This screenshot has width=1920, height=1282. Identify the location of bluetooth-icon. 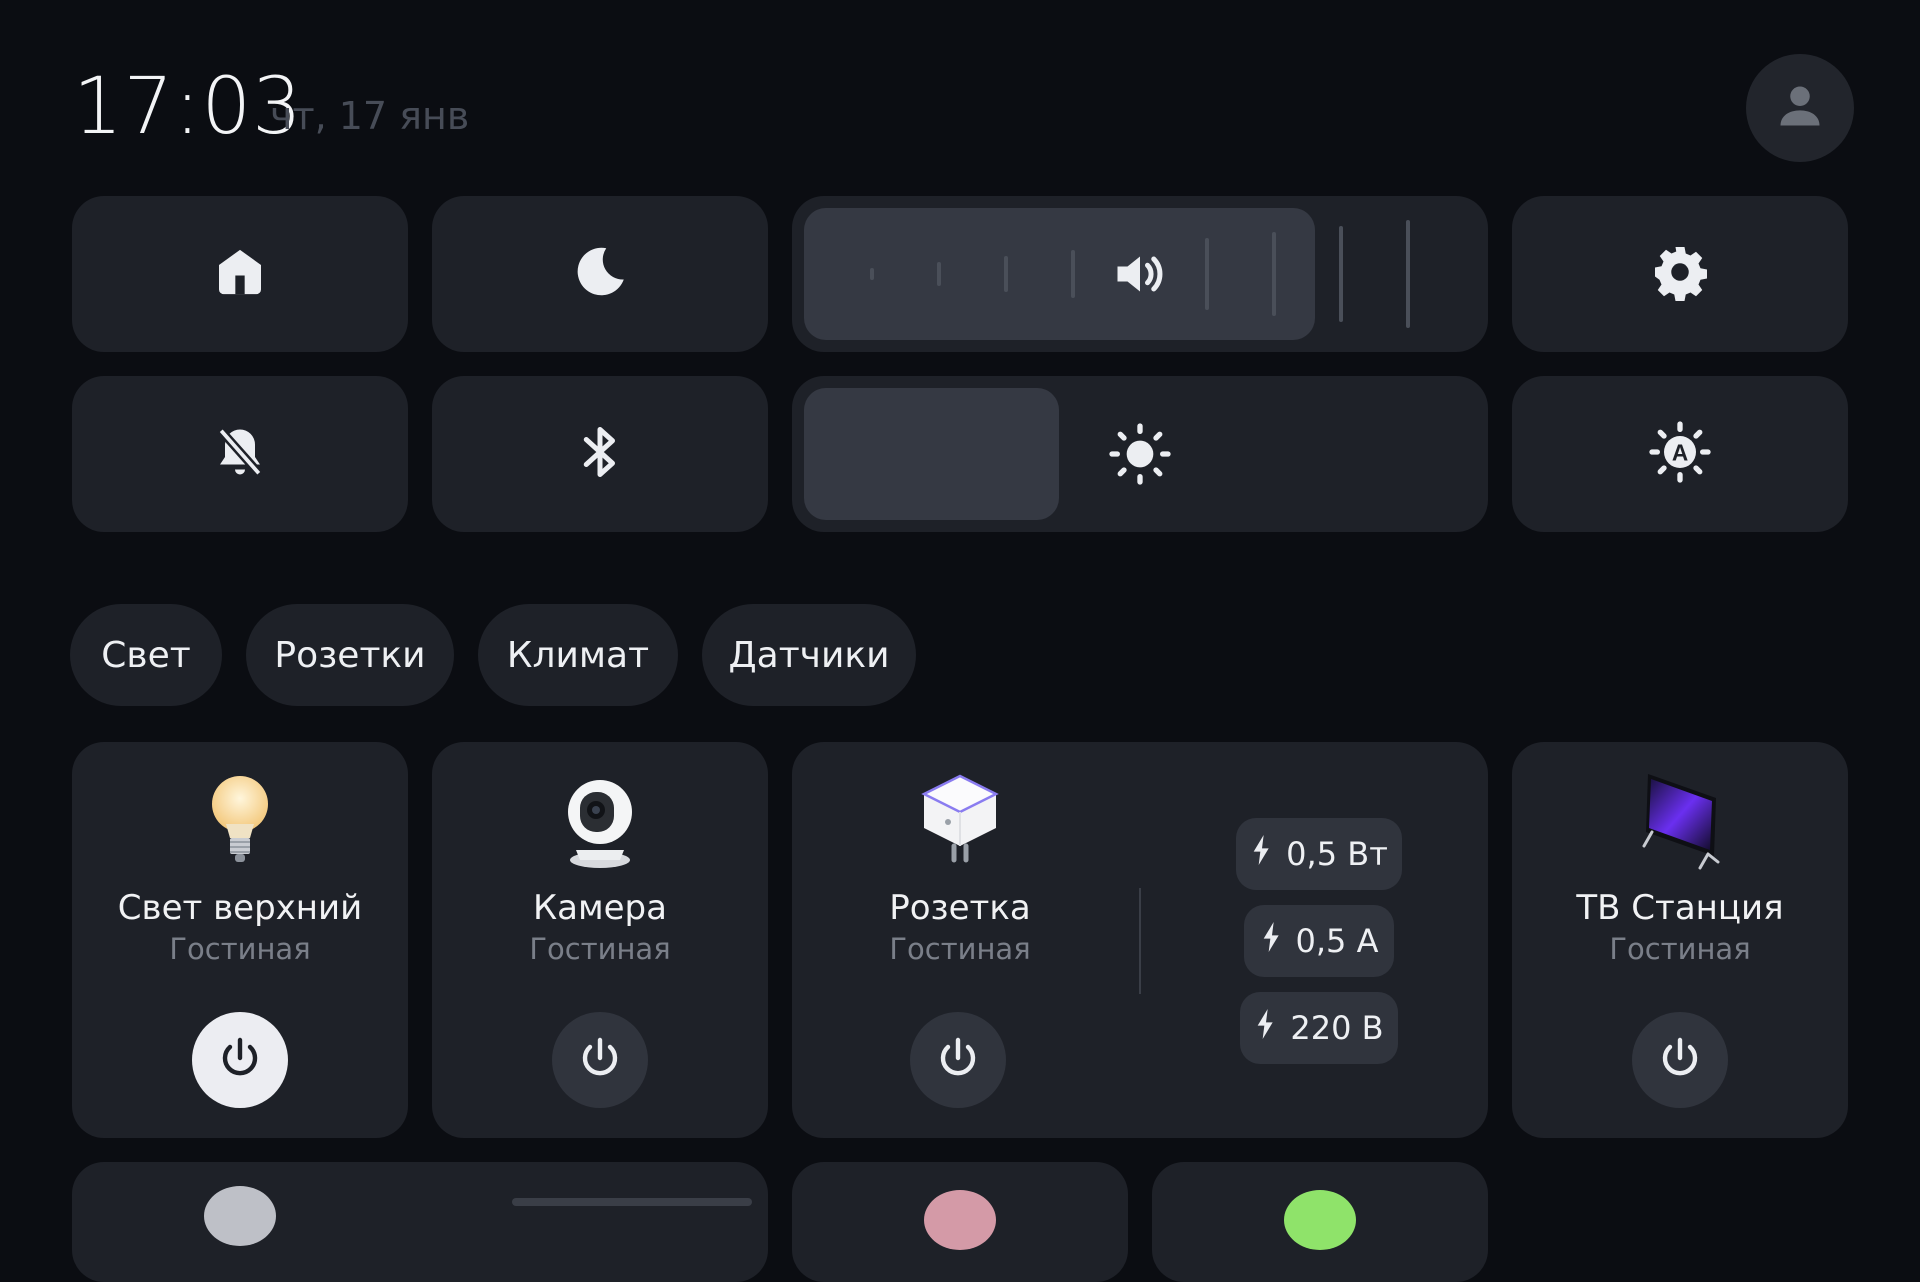
(600, 454).